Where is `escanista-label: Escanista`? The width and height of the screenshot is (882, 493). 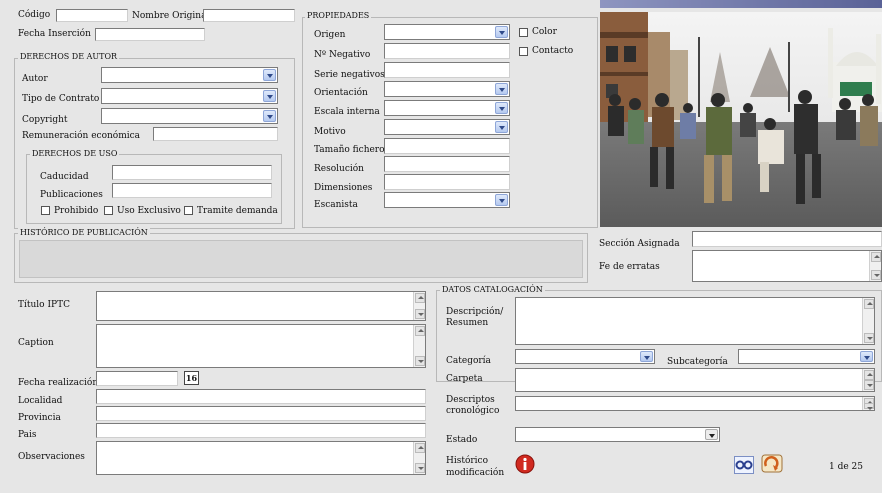 escanista-label: Escanista is located at coordinates (336, 205).